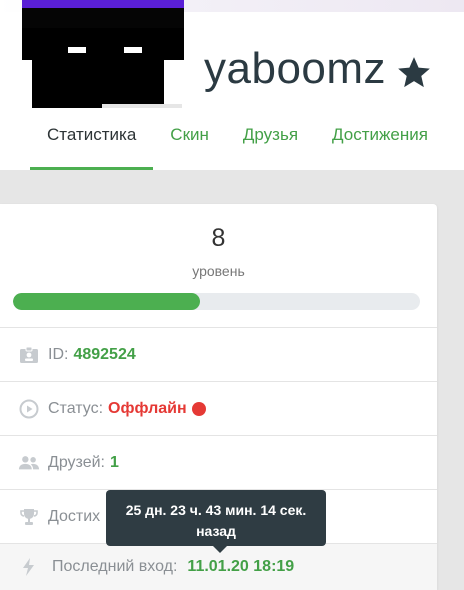 The image size is (464, 590). I want to click on avatar-band, so click(103, 18).